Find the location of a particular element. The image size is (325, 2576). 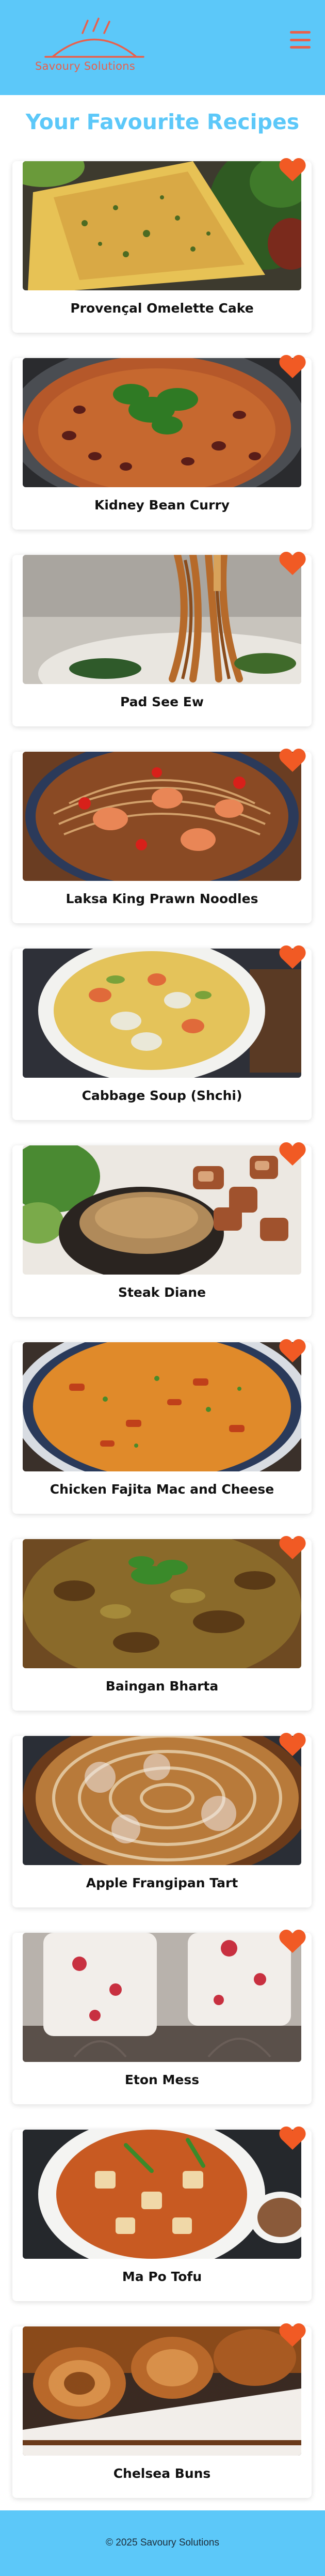

recipe-card: Chicken Fajita Mac and Cheese is located at coordinates (162, 1426).